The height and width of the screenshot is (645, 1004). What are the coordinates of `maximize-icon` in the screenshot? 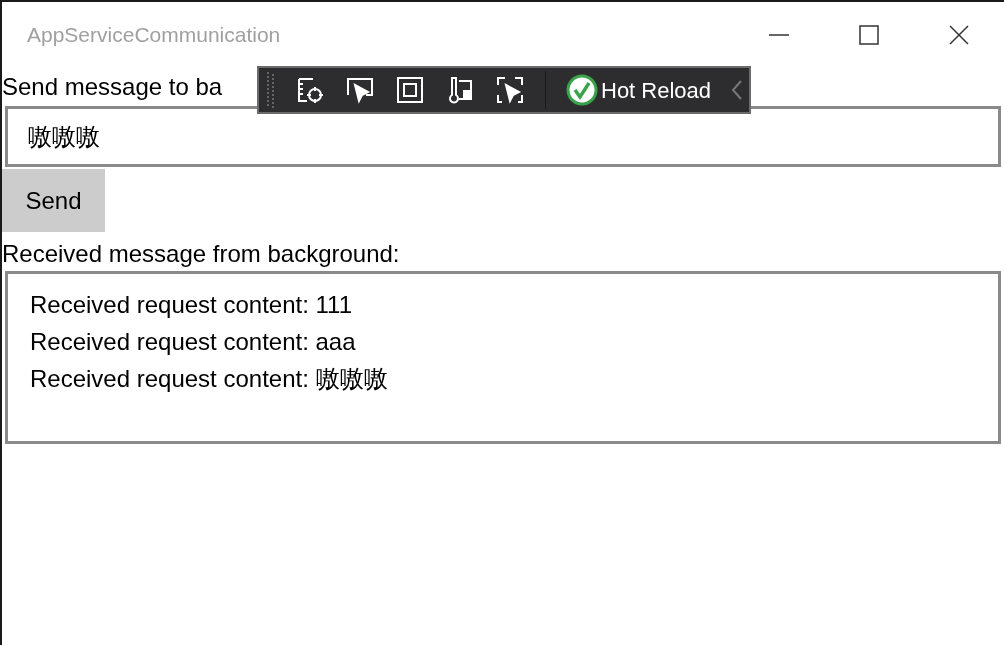 It's located at (869, 35).